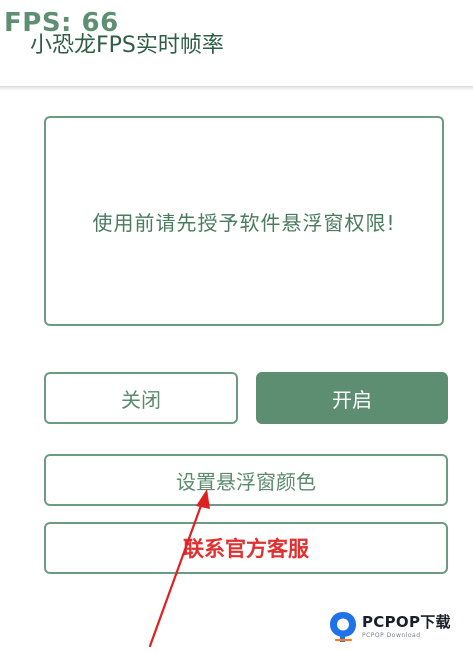 The width and height of the screenshot is (473, 652). Describe the element at coordinates (343, 627) in the screenshot. I see `pcpop-logo-icon` at that location.